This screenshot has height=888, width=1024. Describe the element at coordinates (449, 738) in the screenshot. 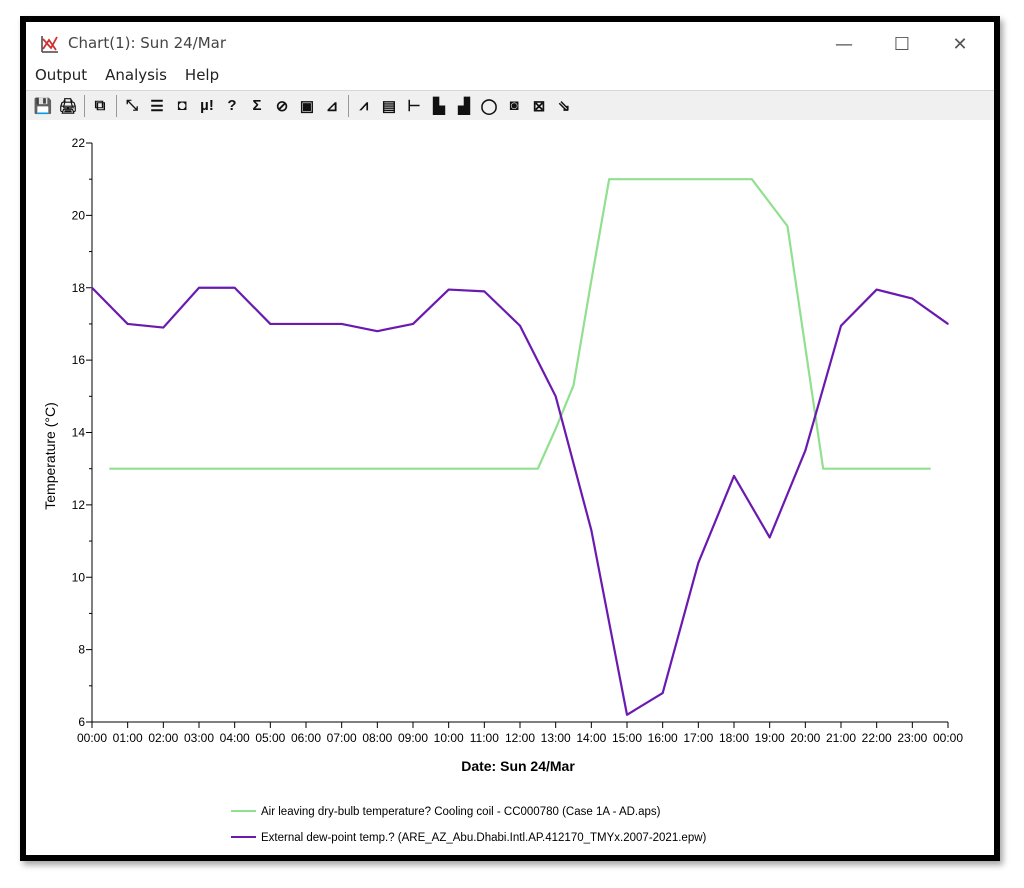

I see `x-tick-label: 10:00` at that location.